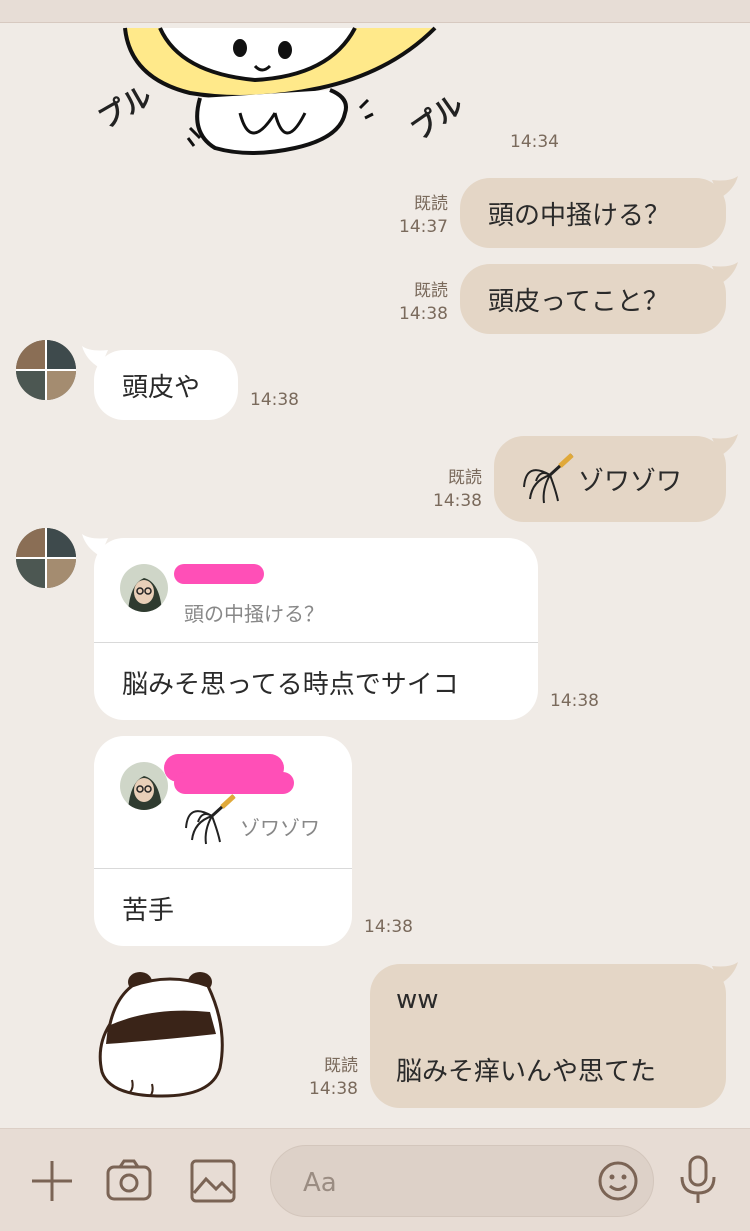 The height and width of the screenshot is (1231, 750). I want to click on message-input-bar: Aa, so click(375, 1179).